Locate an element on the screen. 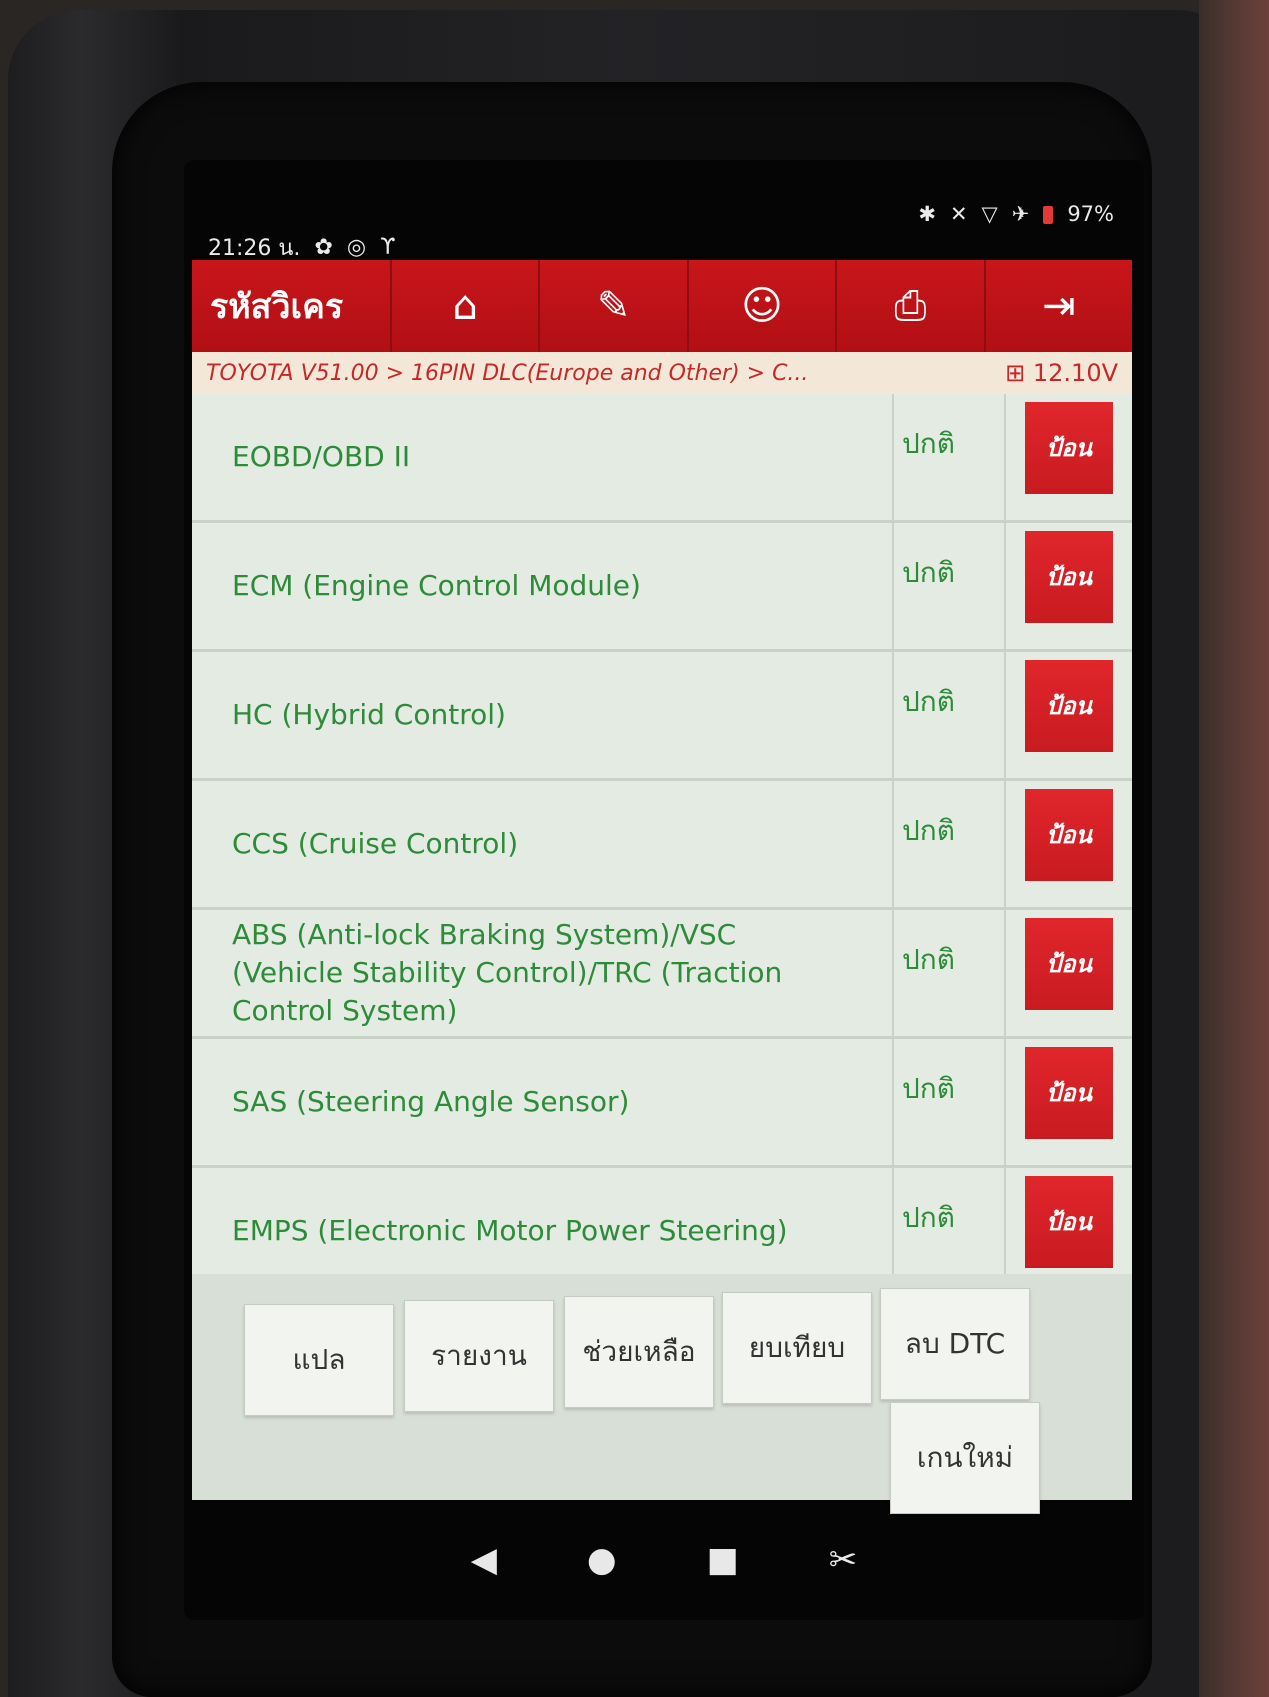  exit-button: ⇥ is located at coordinates (1057, 306).